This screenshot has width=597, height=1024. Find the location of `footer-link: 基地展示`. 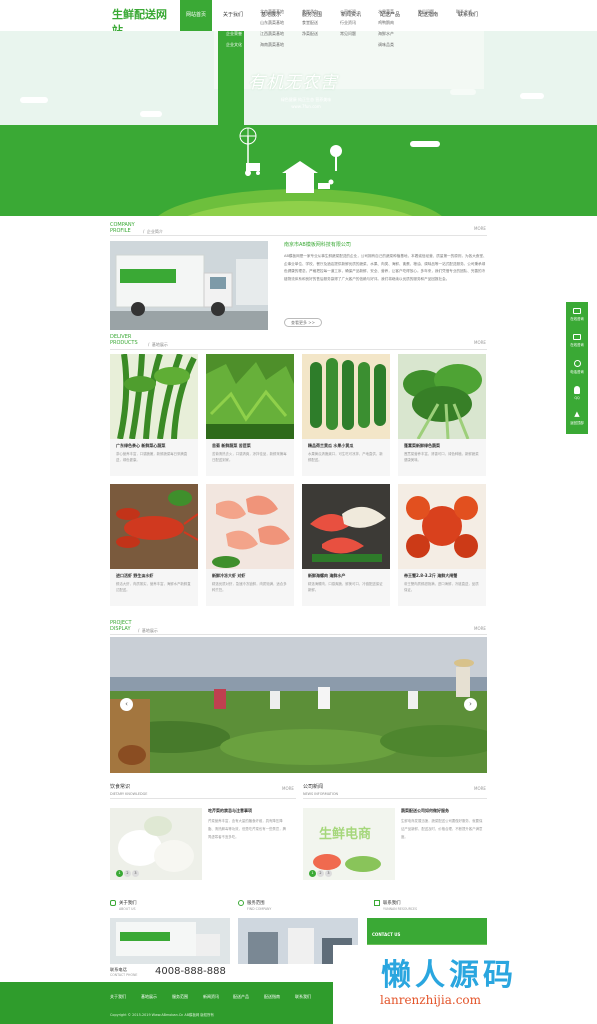

footer-link: 基地展示 is located at coordinates (149, 997).